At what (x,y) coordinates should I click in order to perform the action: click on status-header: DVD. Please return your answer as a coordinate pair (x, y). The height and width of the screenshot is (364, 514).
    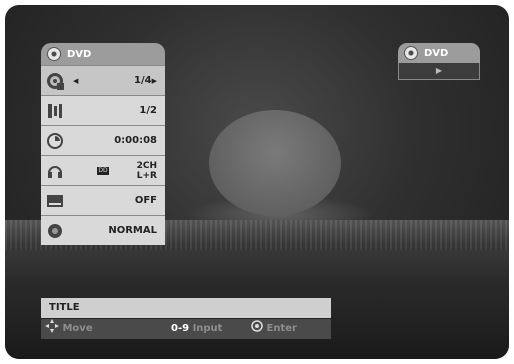
    Looking at the image, I should click on (439, 53).